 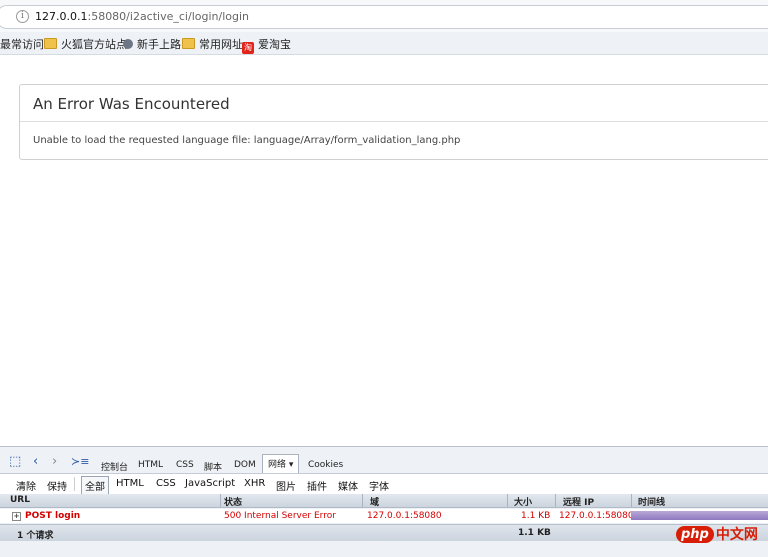 What do you see at coordinates (596, 516) in the screenshot?
I see `request-remote-ip: 127.0.0.1:58080` at bounding box center [596, 516].